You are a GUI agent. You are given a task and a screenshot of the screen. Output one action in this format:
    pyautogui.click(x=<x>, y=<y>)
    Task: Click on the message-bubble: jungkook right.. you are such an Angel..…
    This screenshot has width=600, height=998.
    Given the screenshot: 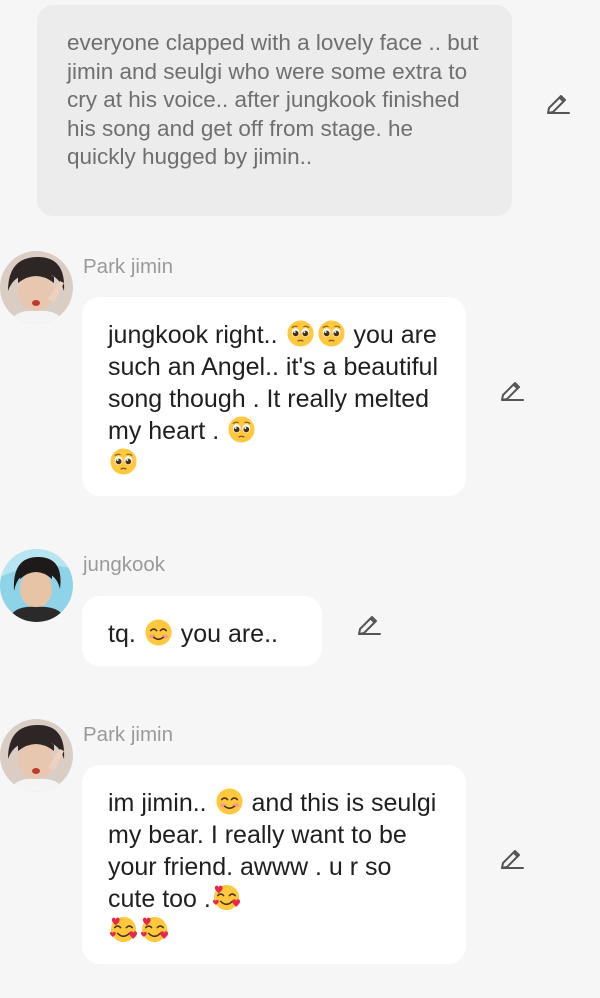 What is the action you would take?
    pyautogui.click(x=274, y=396)
    